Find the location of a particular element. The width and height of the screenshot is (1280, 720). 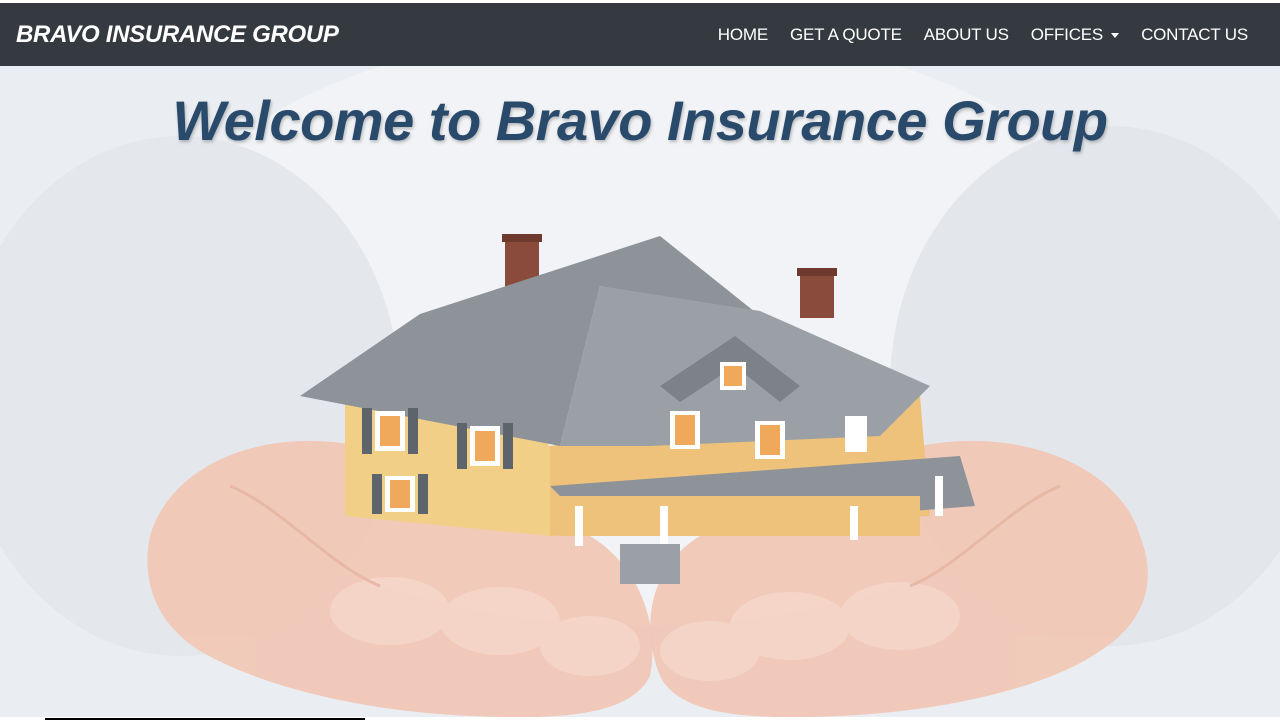

nav-item-about-us: ABOUT US is located at coordinates (966, 35).